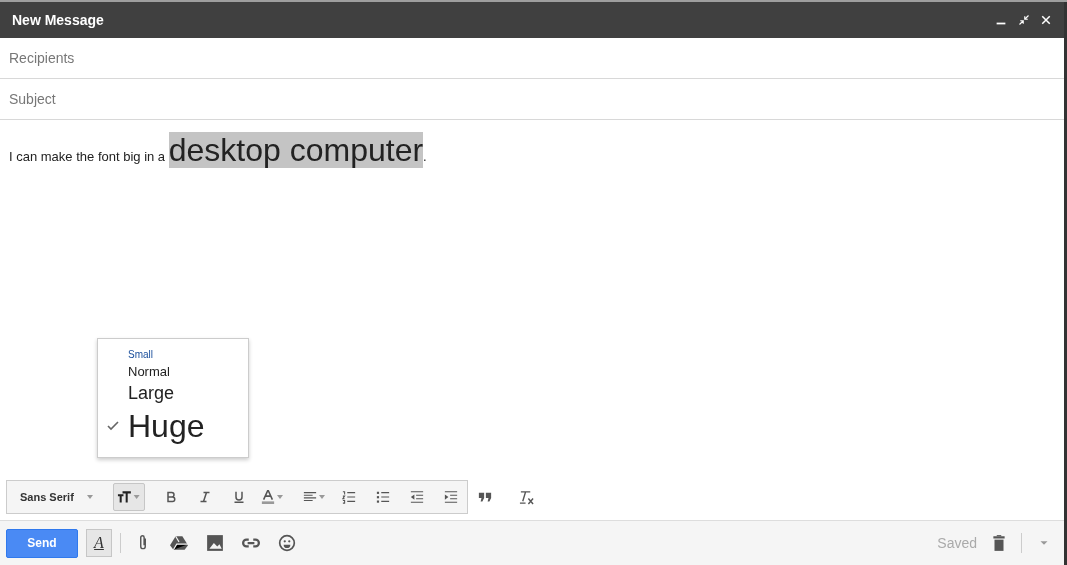  What do you see at coordinates (348, 497) in the screenshot?
I see `numbered-list-icon` at bounding box center [348, 497].